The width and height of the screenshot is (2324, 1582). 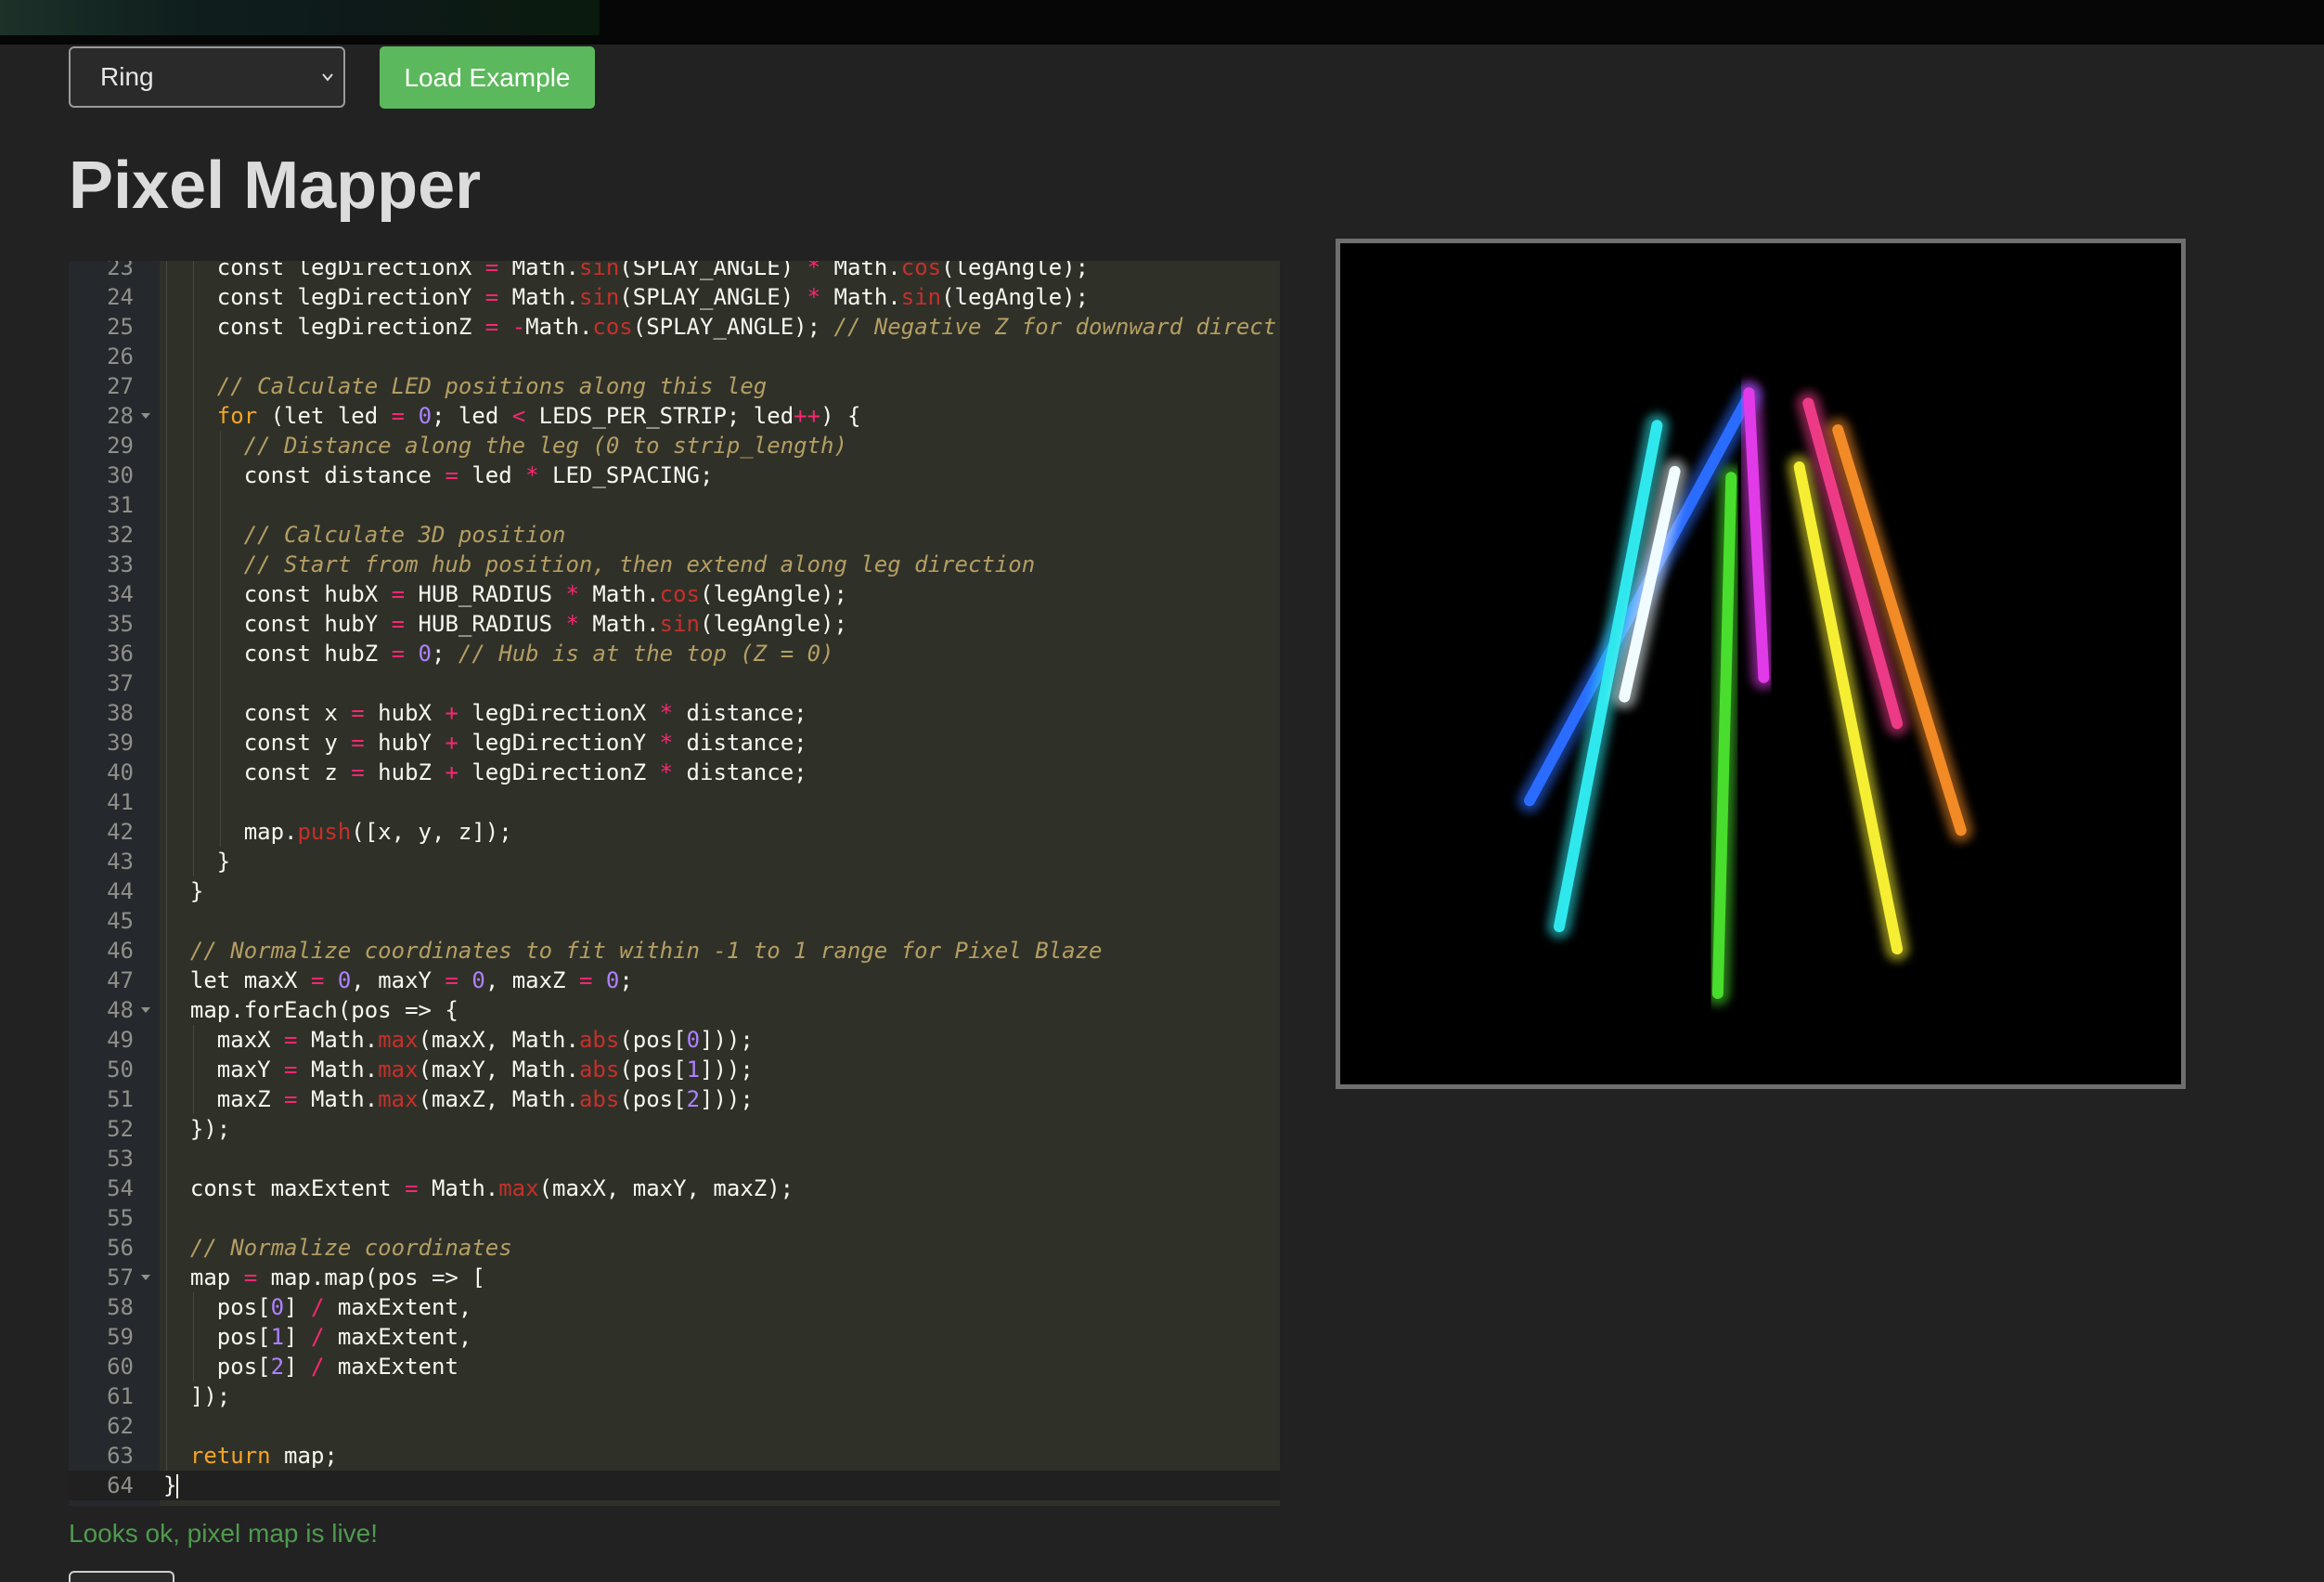 I want to click on line-number: 30, so click(x=120, y=475).